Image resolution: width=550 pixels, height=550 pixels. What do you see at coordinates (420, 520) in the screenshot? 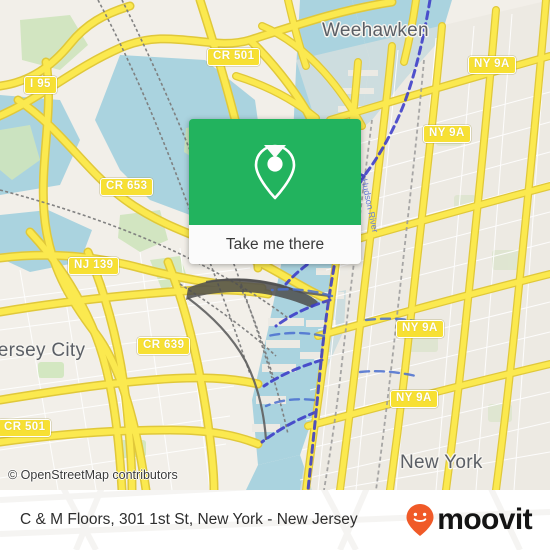
I see `moovit-pin-smiley-icon` at bounding box center [420, 520].